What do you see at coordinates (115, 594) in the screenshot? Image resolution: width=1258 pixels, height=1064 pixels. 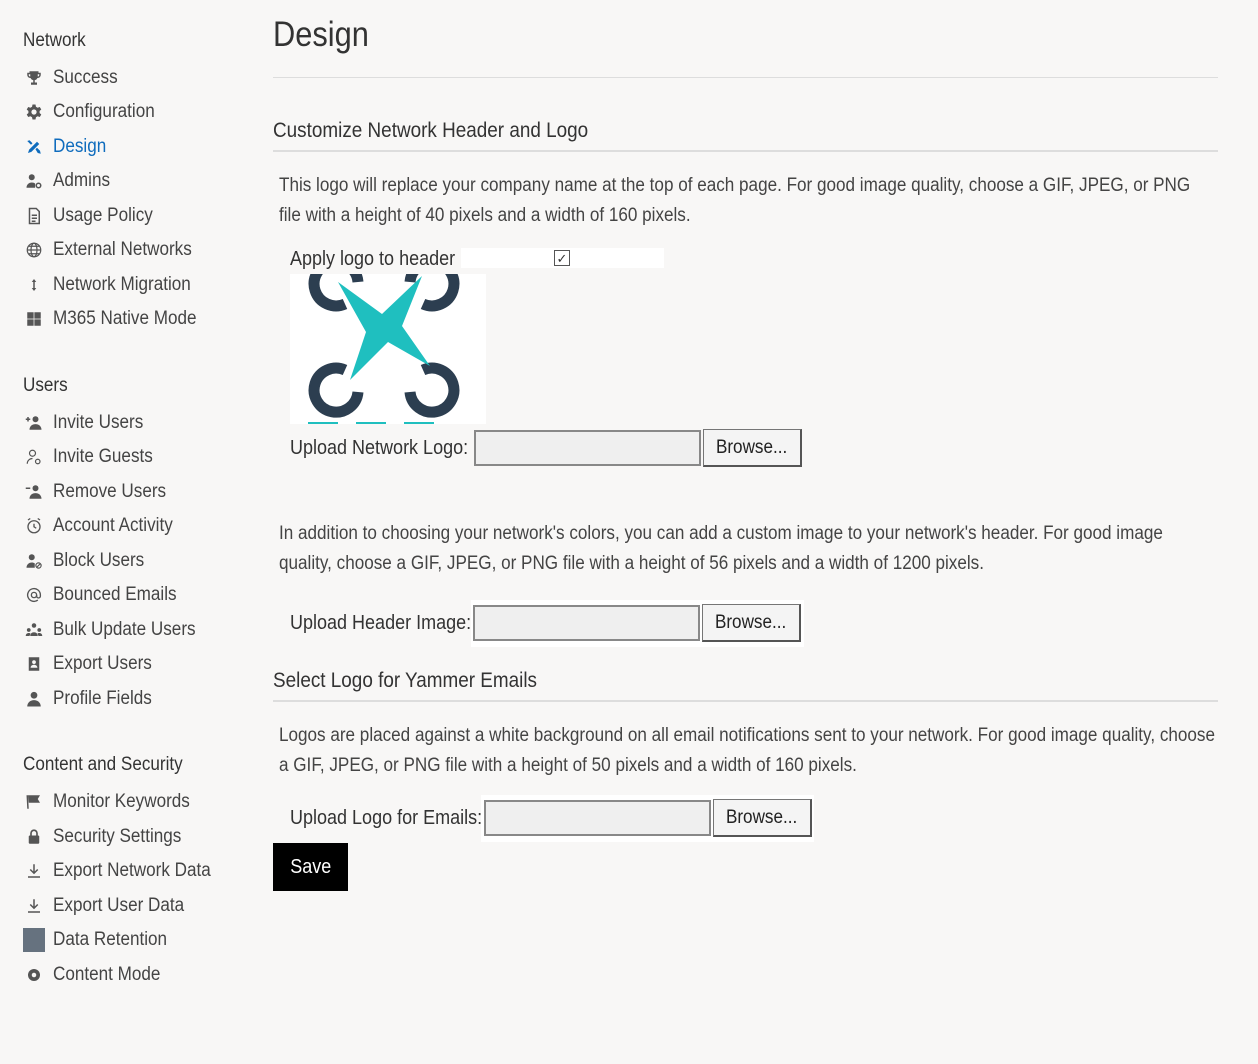 I see `sidebar-item-label: Bounced Emails` at bounding box center [115, 594].